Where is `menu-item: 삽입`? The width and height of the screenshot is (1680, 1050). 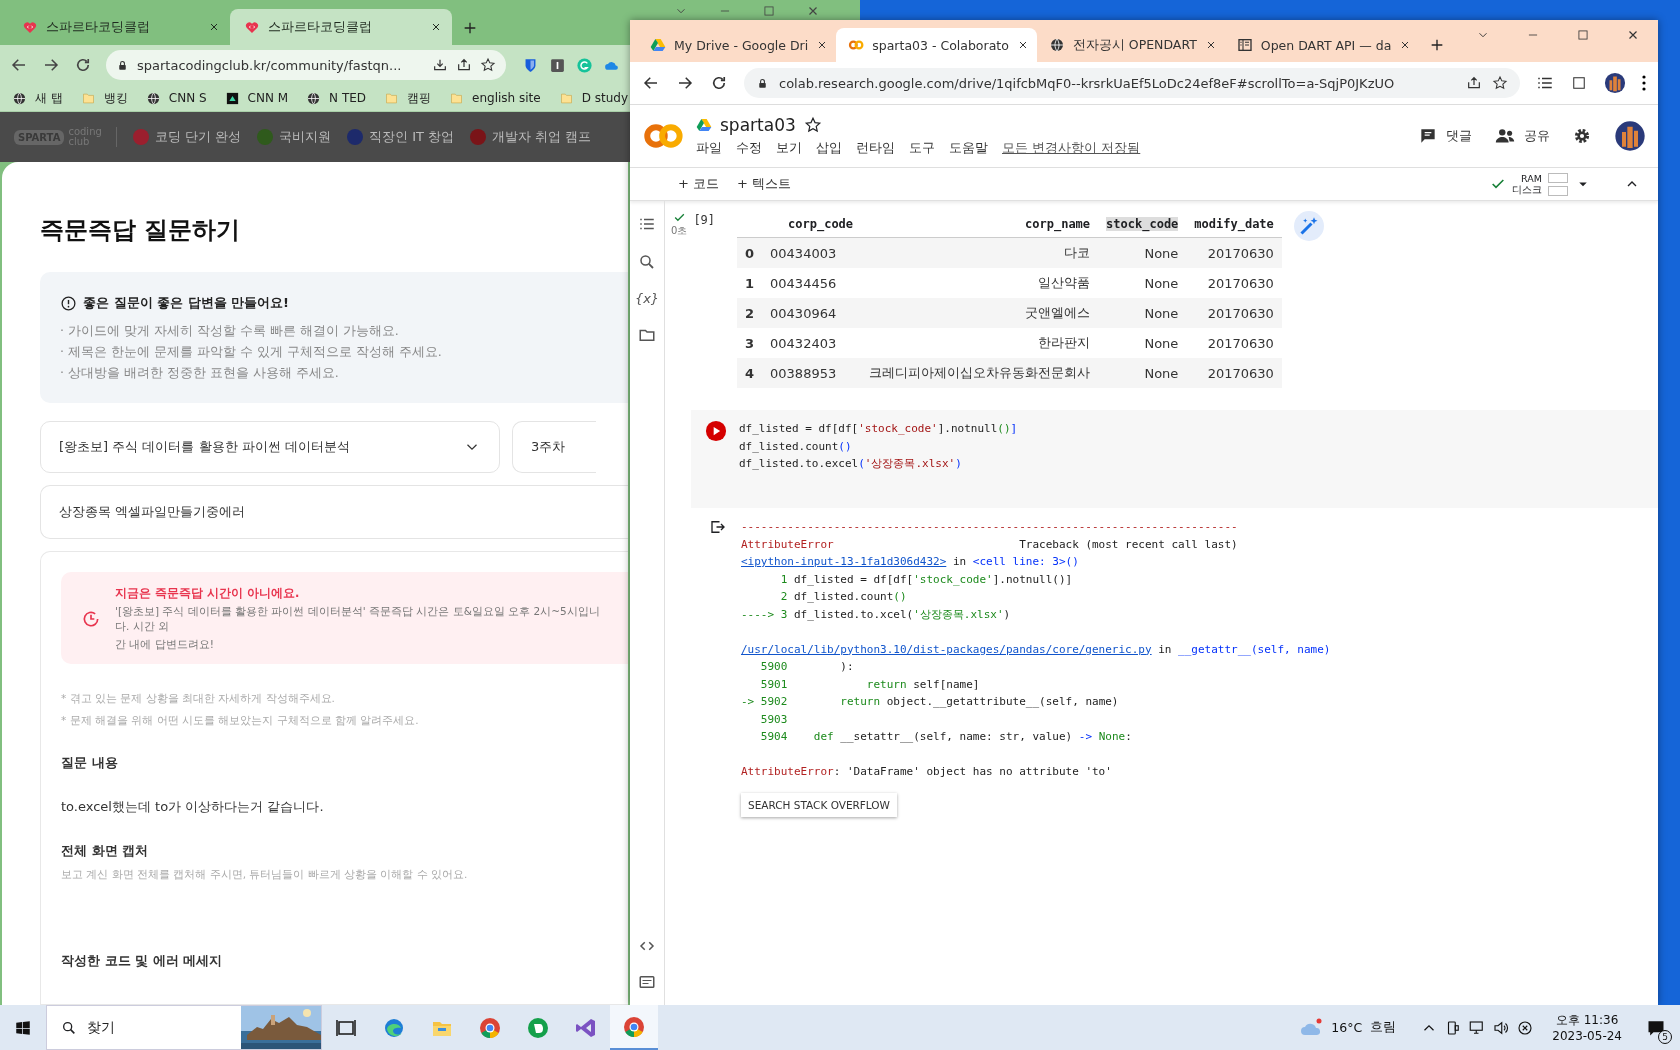
menu-item: 삽입 is located at coordinates (829, 148).